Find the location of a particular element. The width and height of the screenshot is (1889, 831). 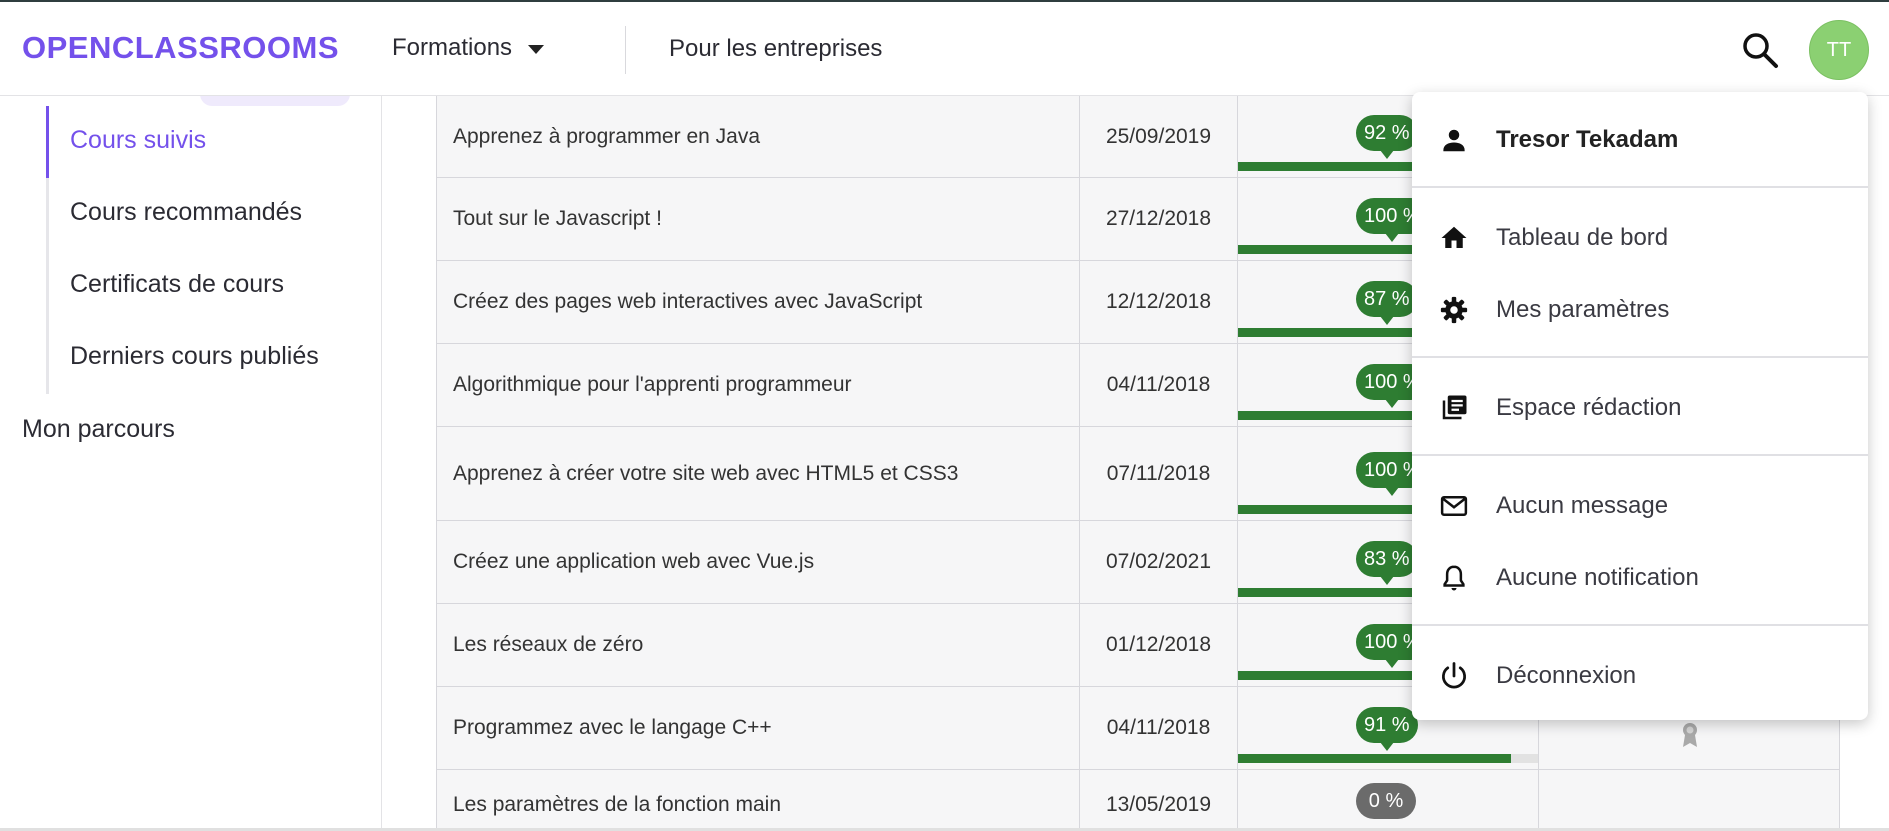

progress-bar-fill is located at coordinates (1374, 758).